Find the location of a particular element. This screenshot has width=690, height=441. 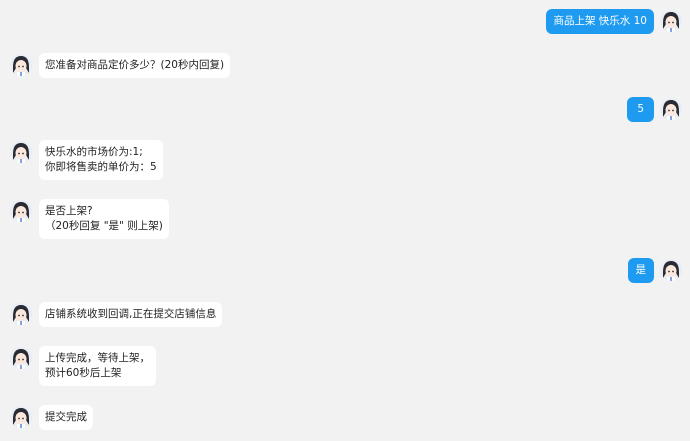

bot-message: 快乐水的市场价为:1; 你即将售卖的单价为：5 is located at coordinates (86, 160).